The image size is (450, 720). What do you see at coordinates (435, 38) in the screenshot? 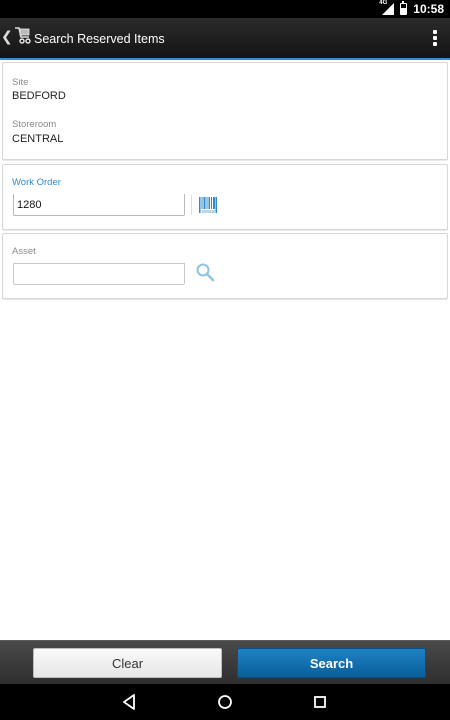
I see `overflow-menu-icon` at bounding box center [435, 38].